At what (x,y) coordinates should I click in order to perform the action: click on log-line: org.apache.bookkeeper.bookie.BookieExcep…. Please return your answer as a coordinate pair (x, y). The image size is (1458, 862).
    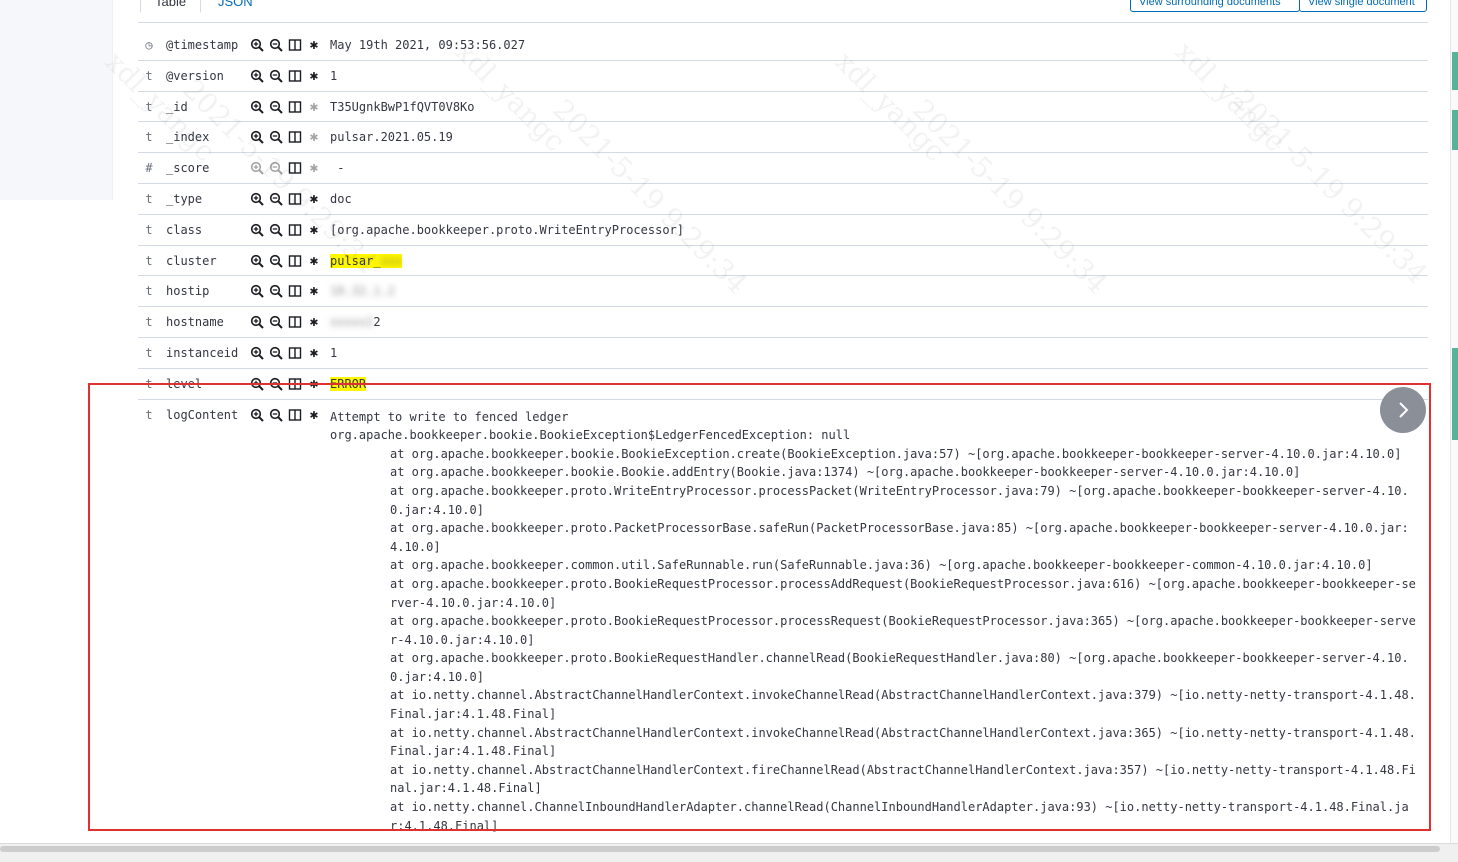
    Looking at the image, I should click on (590, 435).